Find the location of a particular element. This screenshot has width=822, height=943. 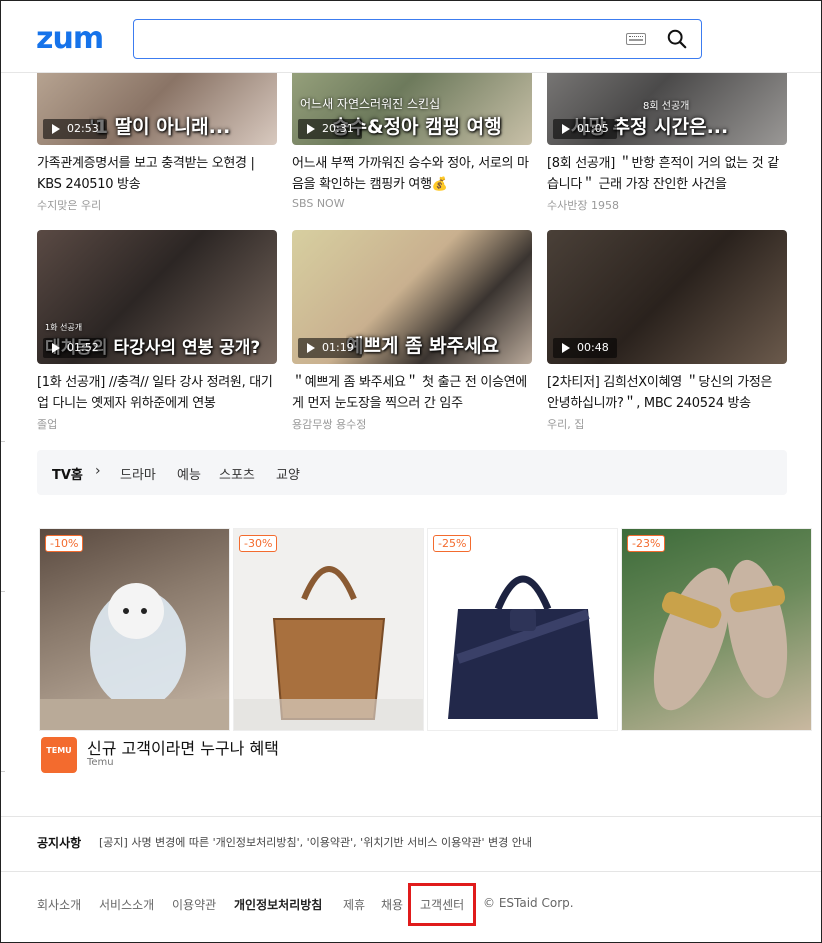

play-duration: 01:19 is located at coordinates (330, 348).